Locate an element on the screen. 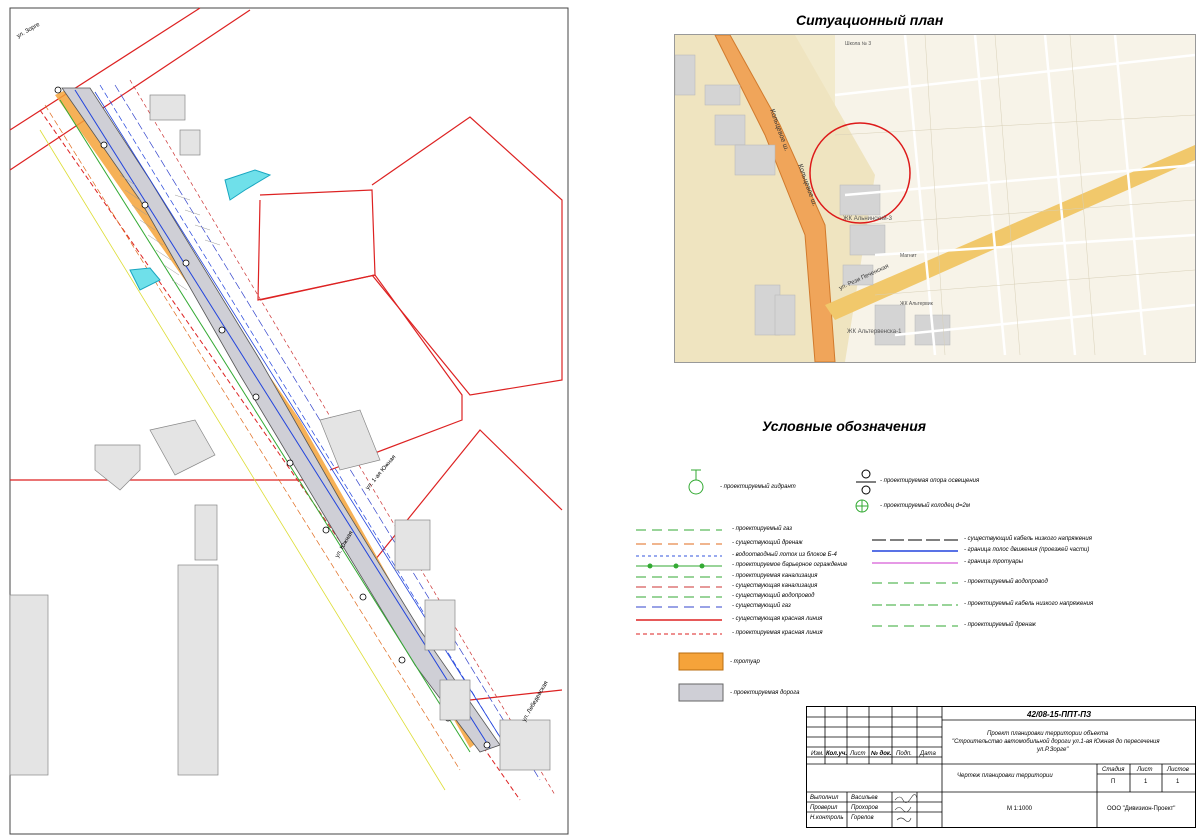 The image size is (1200, 838). street-label-4: ул. Зорге is located at coordinates (29, 31).